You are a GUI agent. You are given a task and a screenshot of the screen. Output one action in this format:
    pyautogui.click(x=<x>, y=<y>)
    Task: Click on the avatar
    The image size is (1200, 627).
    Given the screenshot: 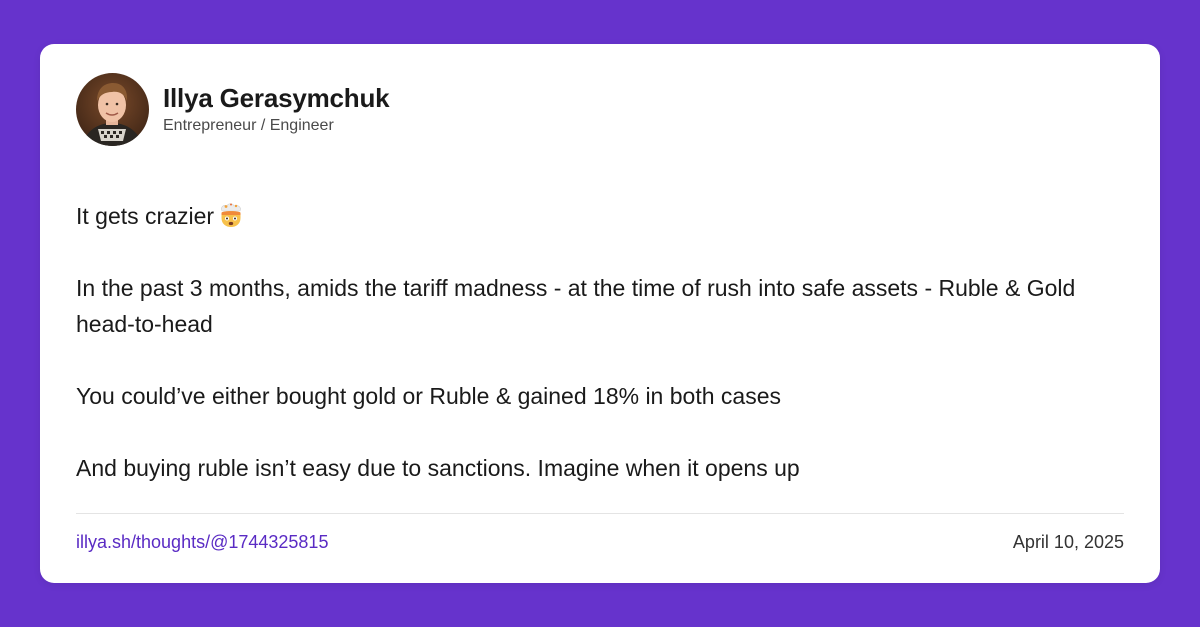 What is the action you would take?
    pyautogui.click(x=112, y=109)
    